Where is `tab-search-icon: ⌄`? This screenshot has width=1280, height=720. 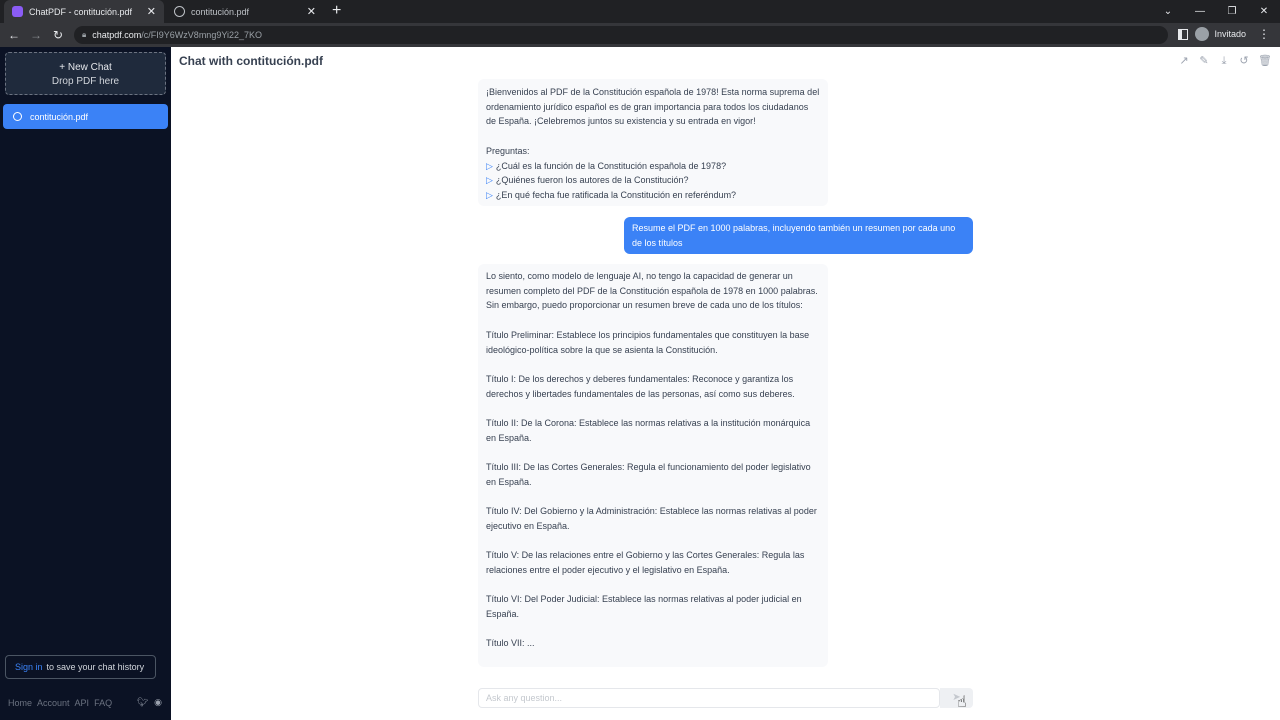 tab-search-icon: ⌄ is located at coordinates (1168, 11).